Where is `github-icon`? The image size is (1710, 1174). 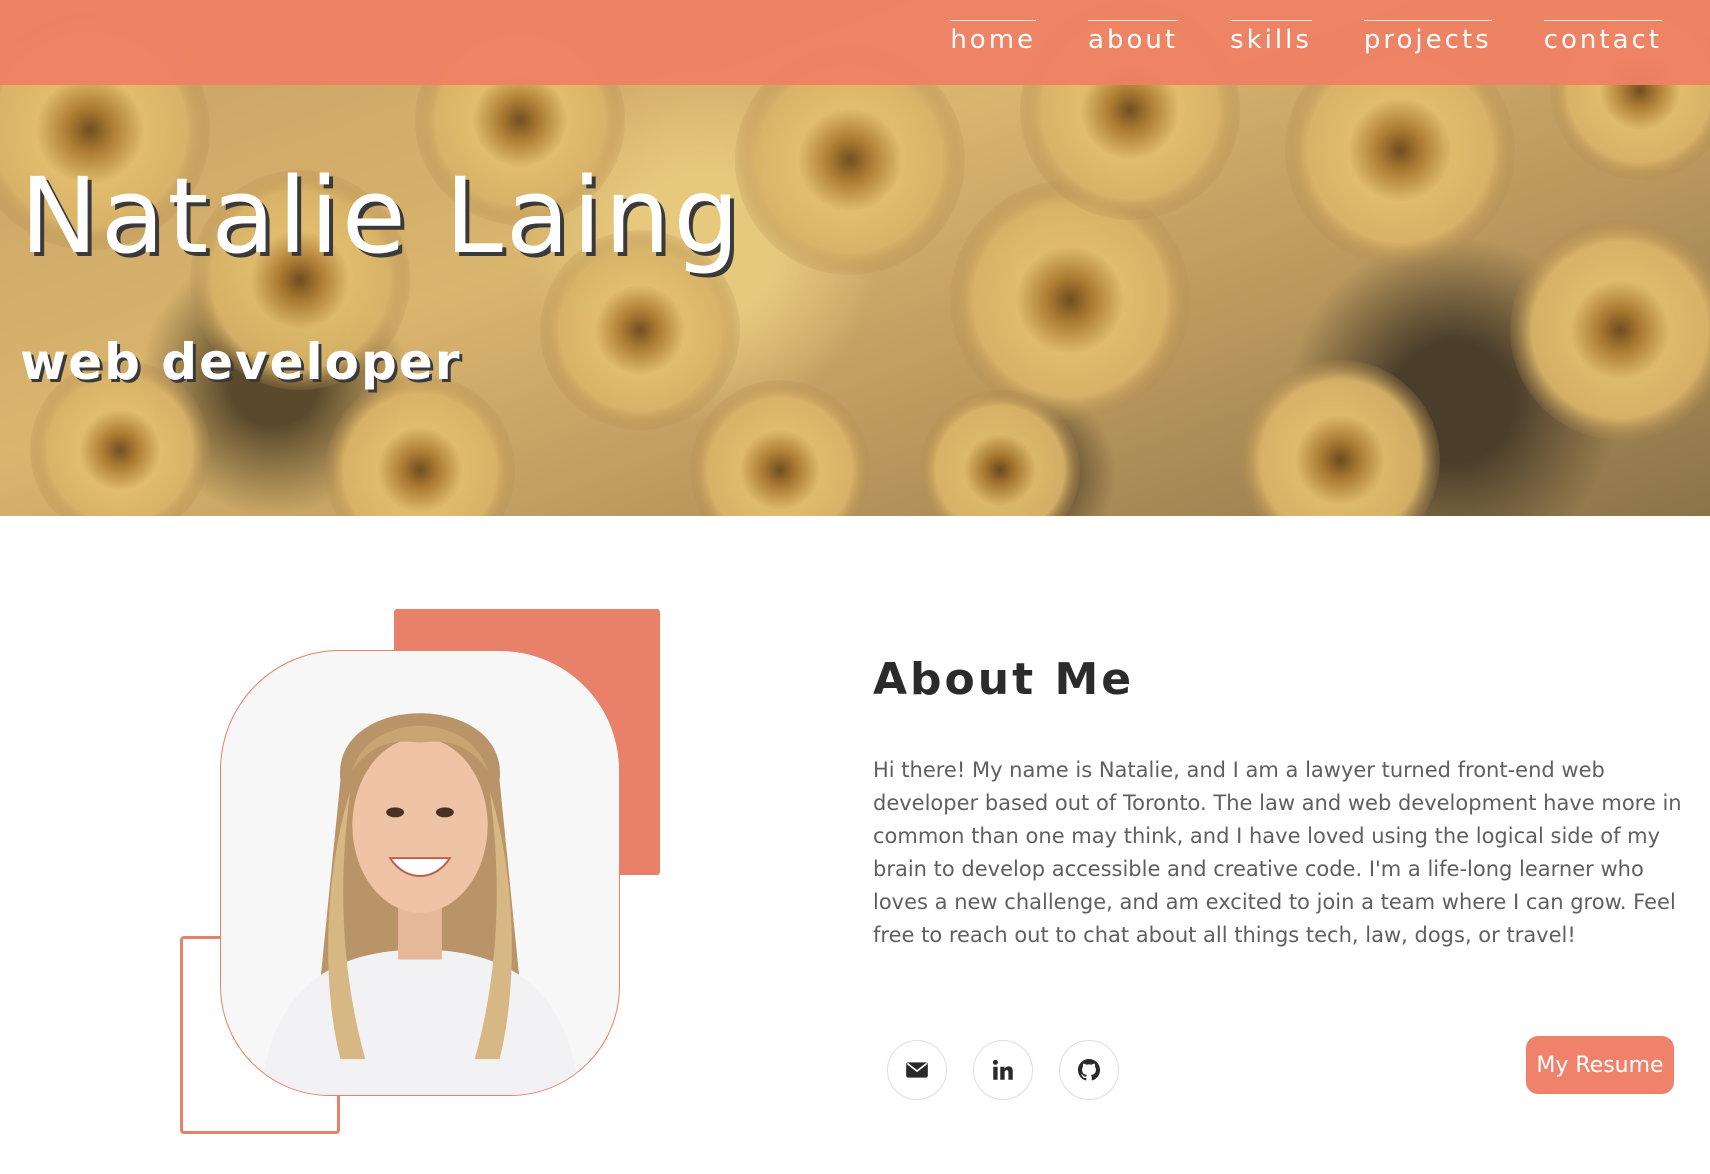 github-icon is located at coordinates (1089, 1069).